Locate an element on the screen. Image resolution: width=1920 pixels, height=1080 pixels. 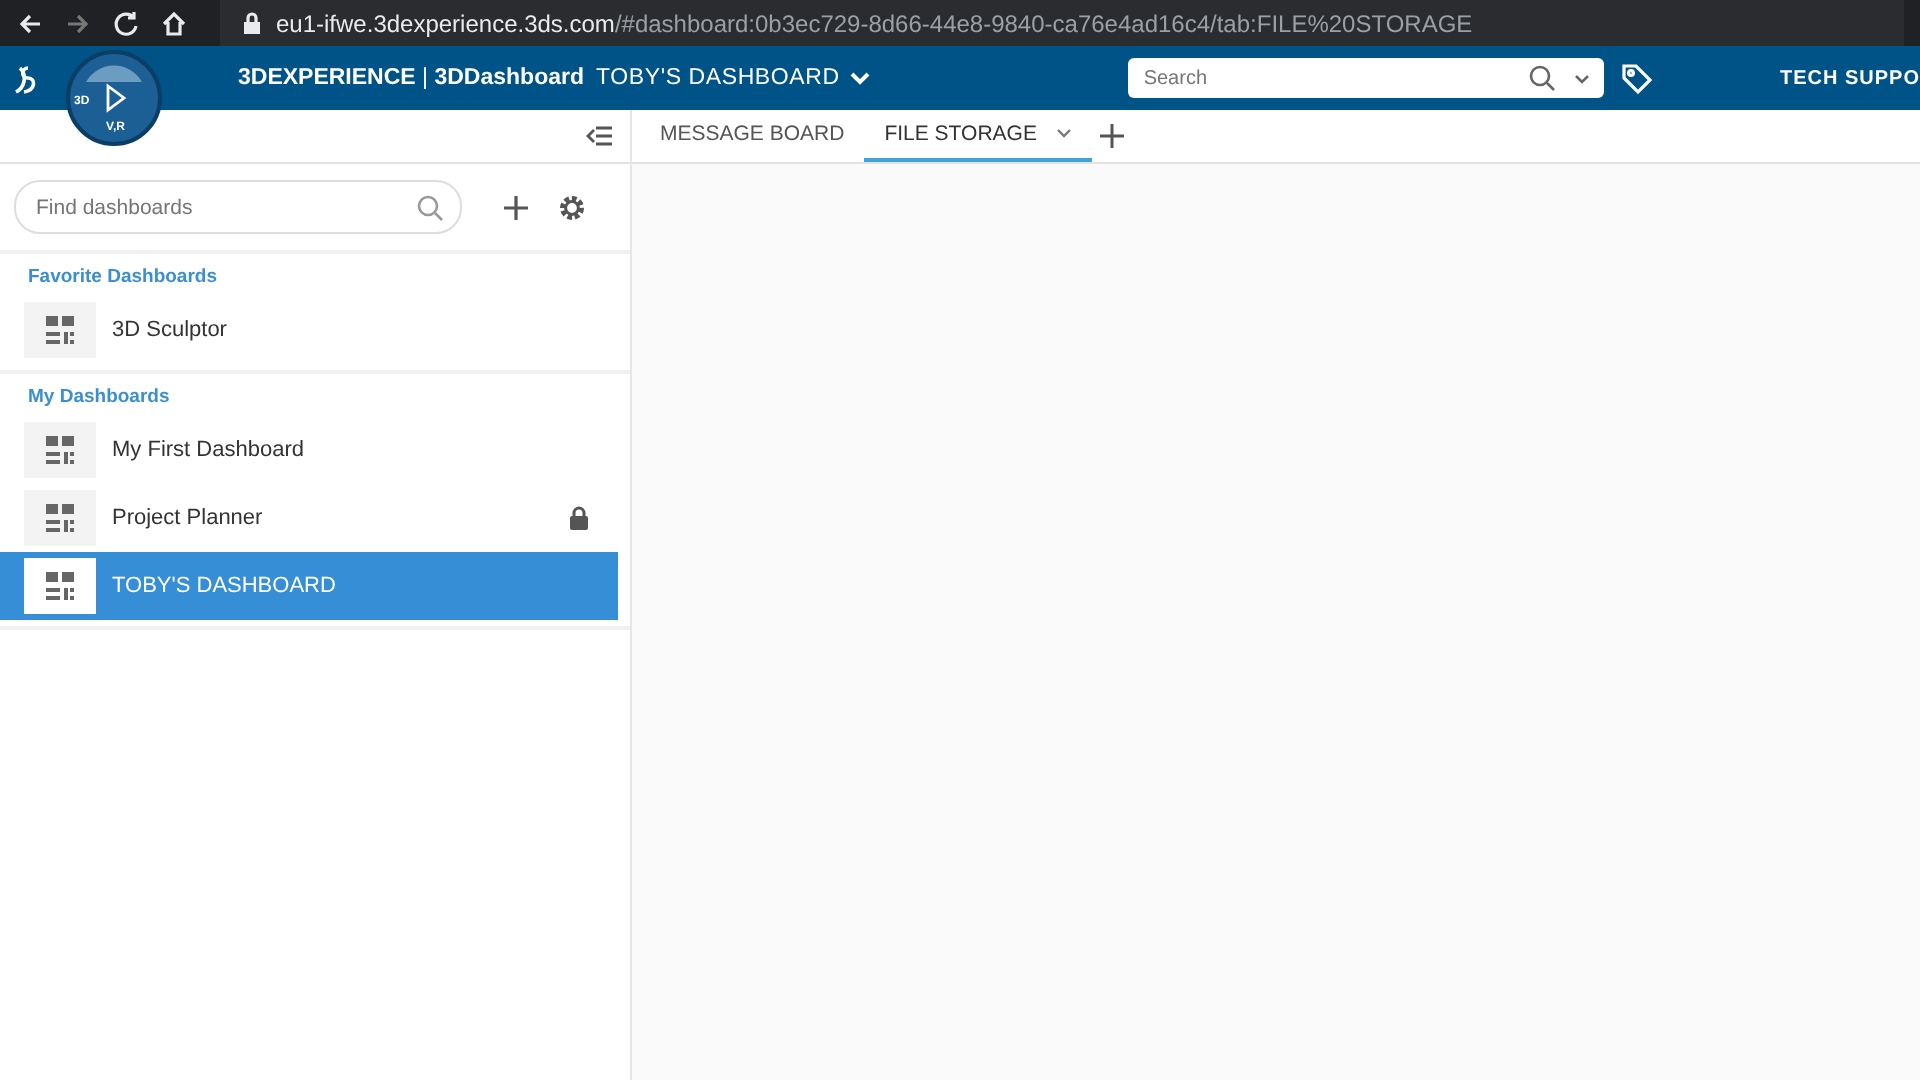
user-name: TECH SUPPO is located at coordinates (1849, 78).